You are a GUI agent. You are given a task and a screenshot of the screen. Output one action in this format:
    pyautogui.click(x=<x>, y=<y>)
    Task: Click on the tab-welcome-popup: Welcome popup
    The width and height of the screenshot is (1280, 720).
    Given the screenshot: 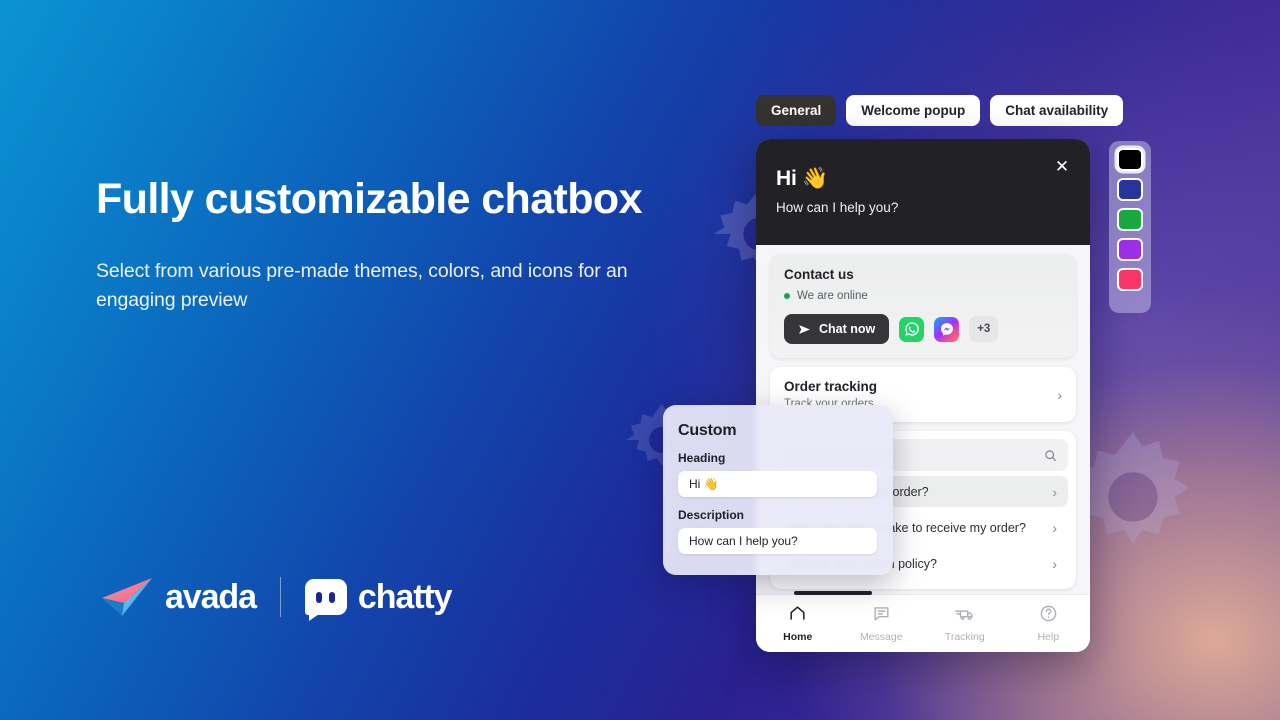 What is the action you would take?
    pyautogui.click(x=913, y=110)
    